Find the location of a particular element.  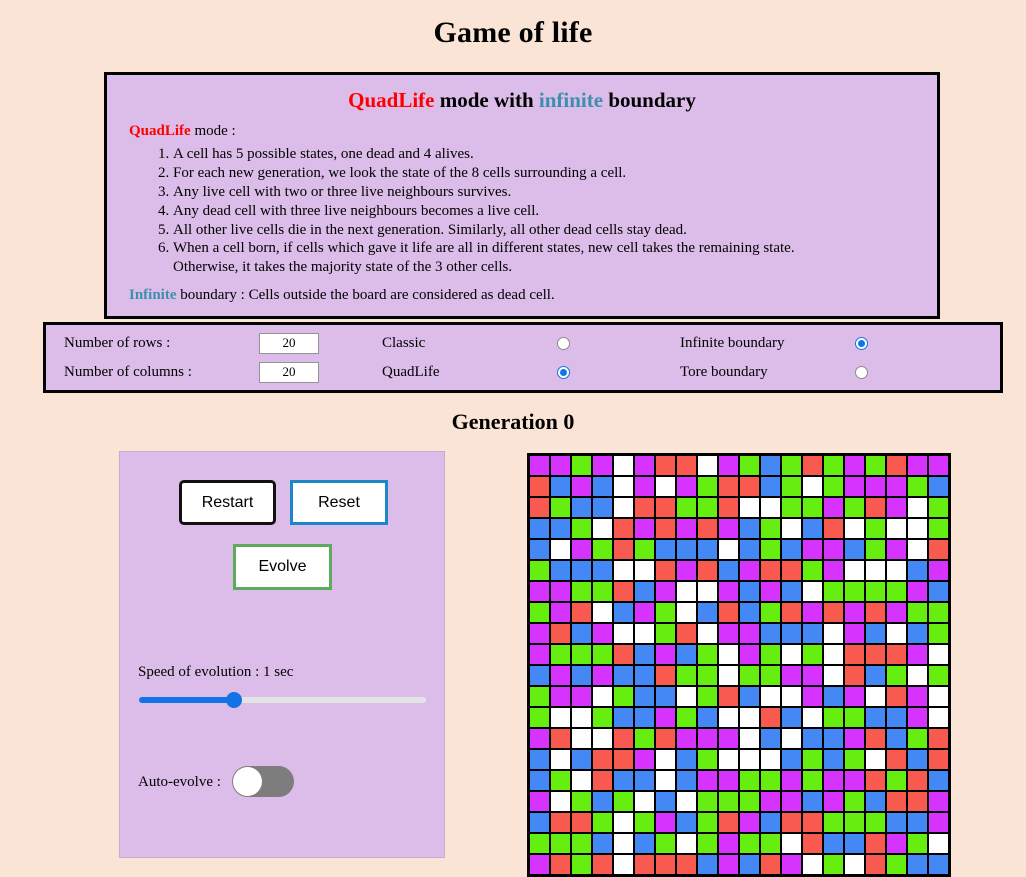

boundary-option-infinite: Infinite boundary is located at coordinates (825, 343).